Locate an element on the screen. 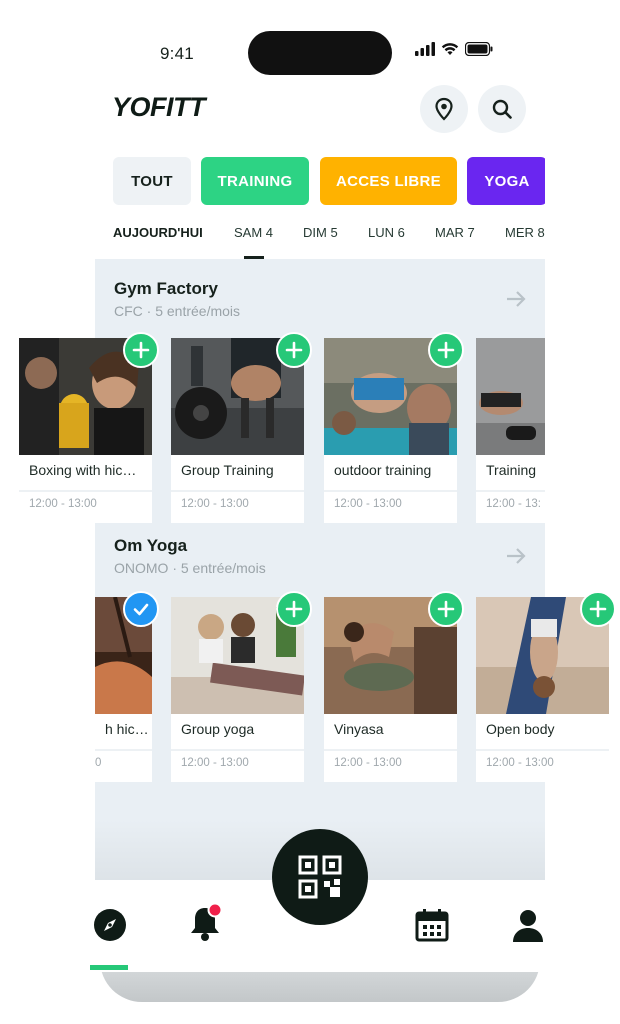  nav-profile is located at coordinates (528, 925).